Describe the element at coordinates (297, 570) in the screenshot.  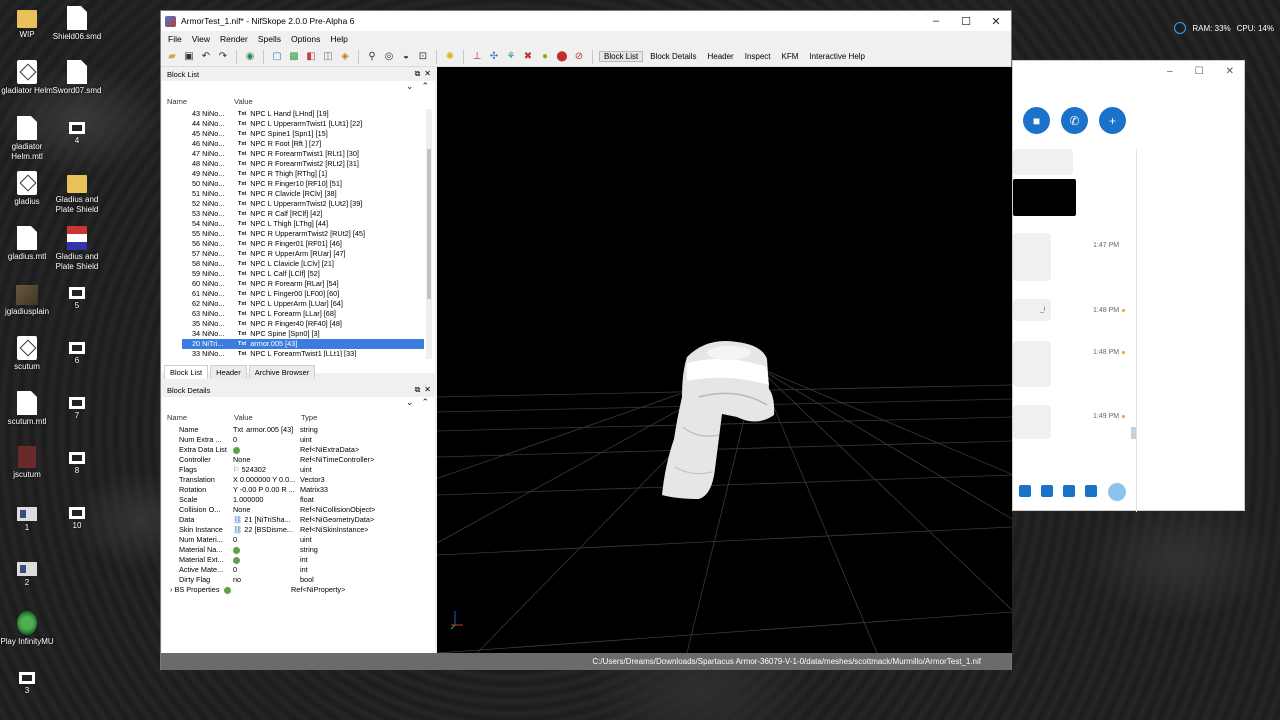
I see `detail-row: Active Mate... 0 int` at that location.